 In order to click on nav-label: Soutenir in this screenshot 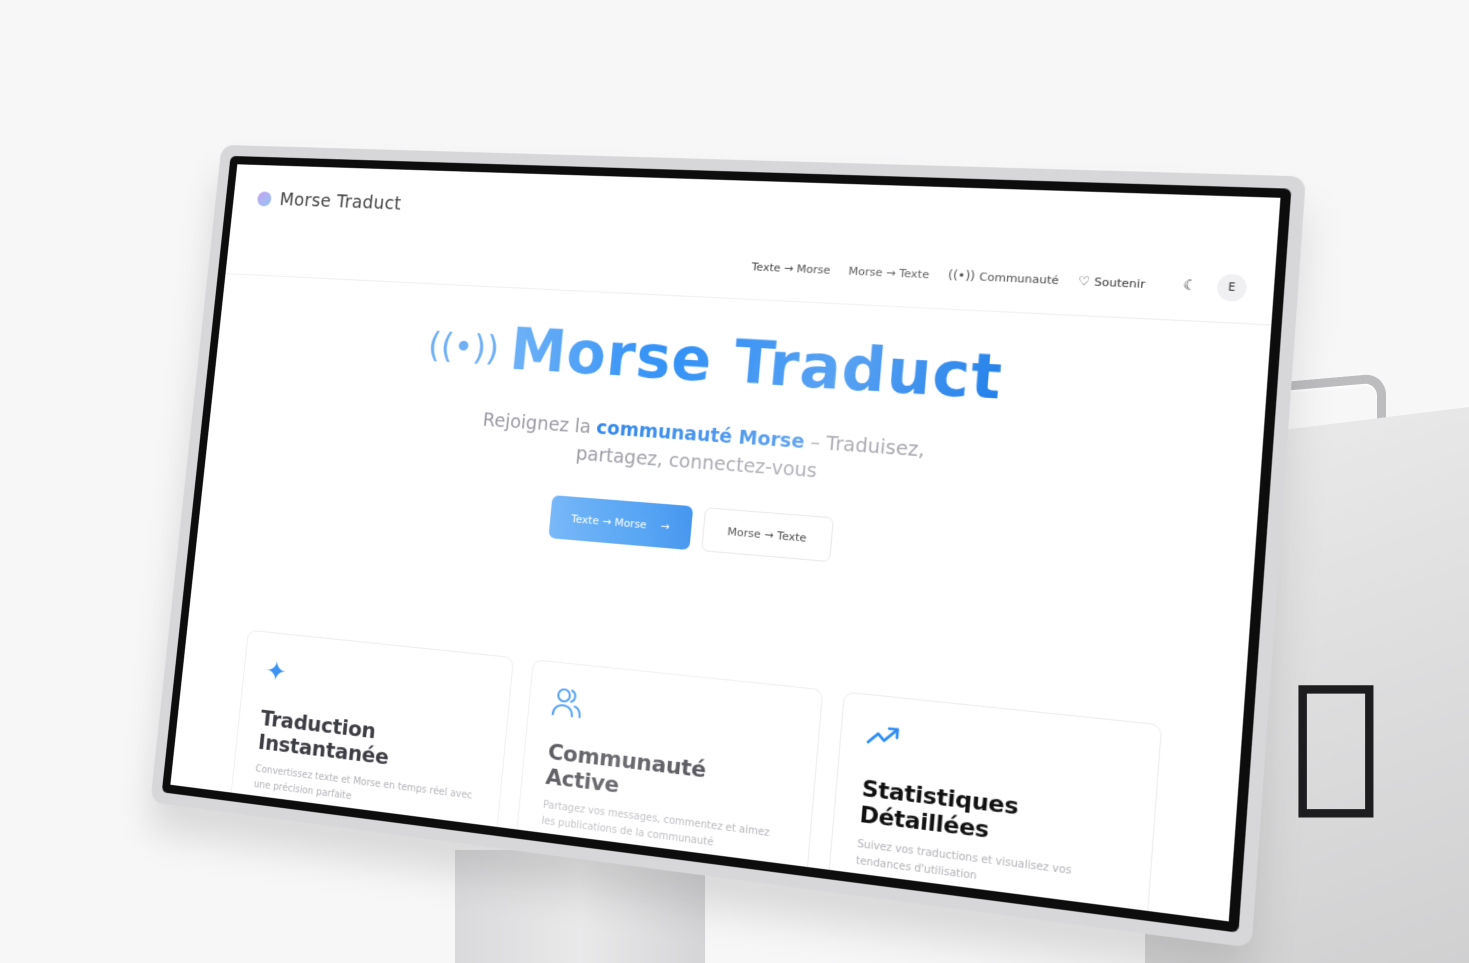, I will do `click(1120, 283)`.